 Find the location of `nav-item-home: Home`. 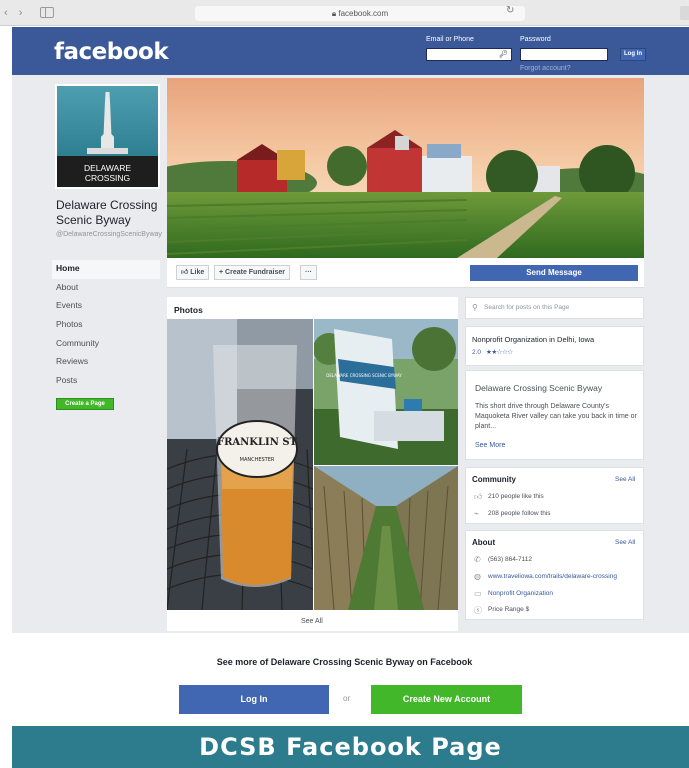

nav-item-home: Home is located at coordinates (106, 269).